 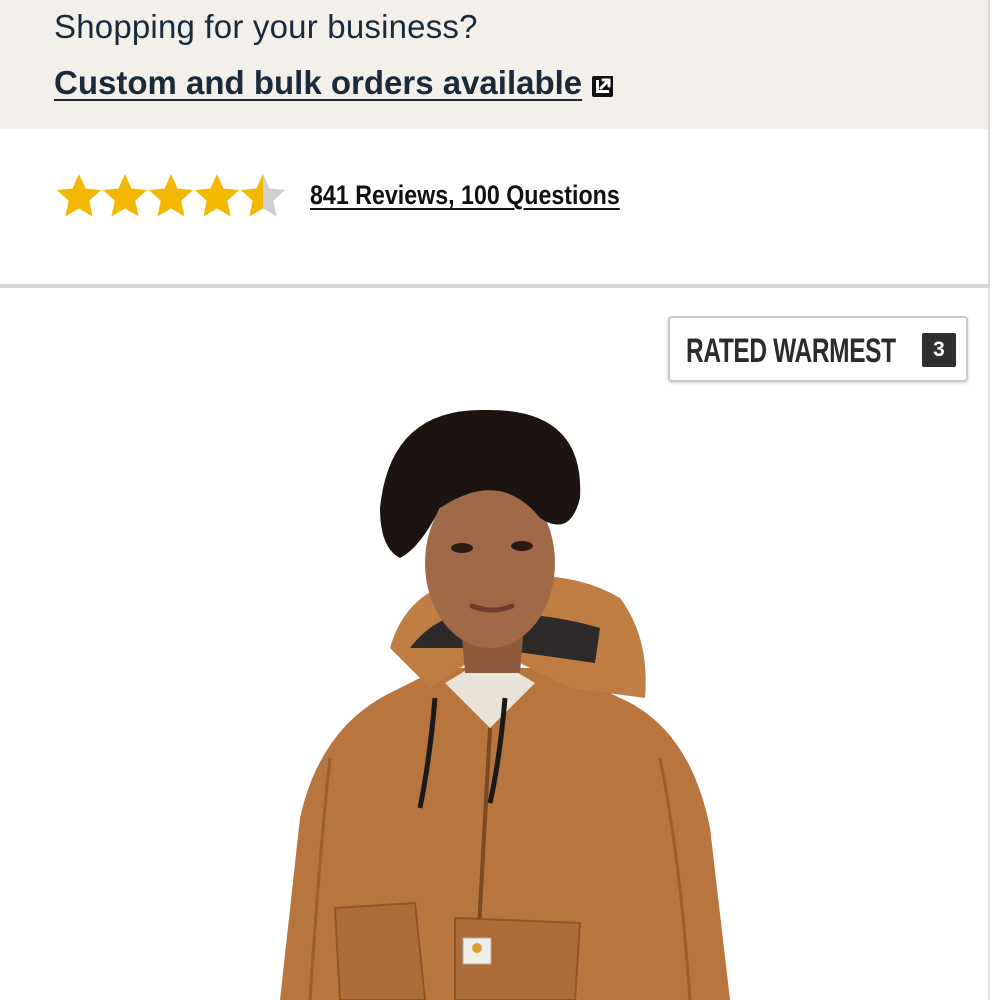 I want to click on custom-bulk-orders-link: Custom and bulk orders available, so click(x=318, y=83).